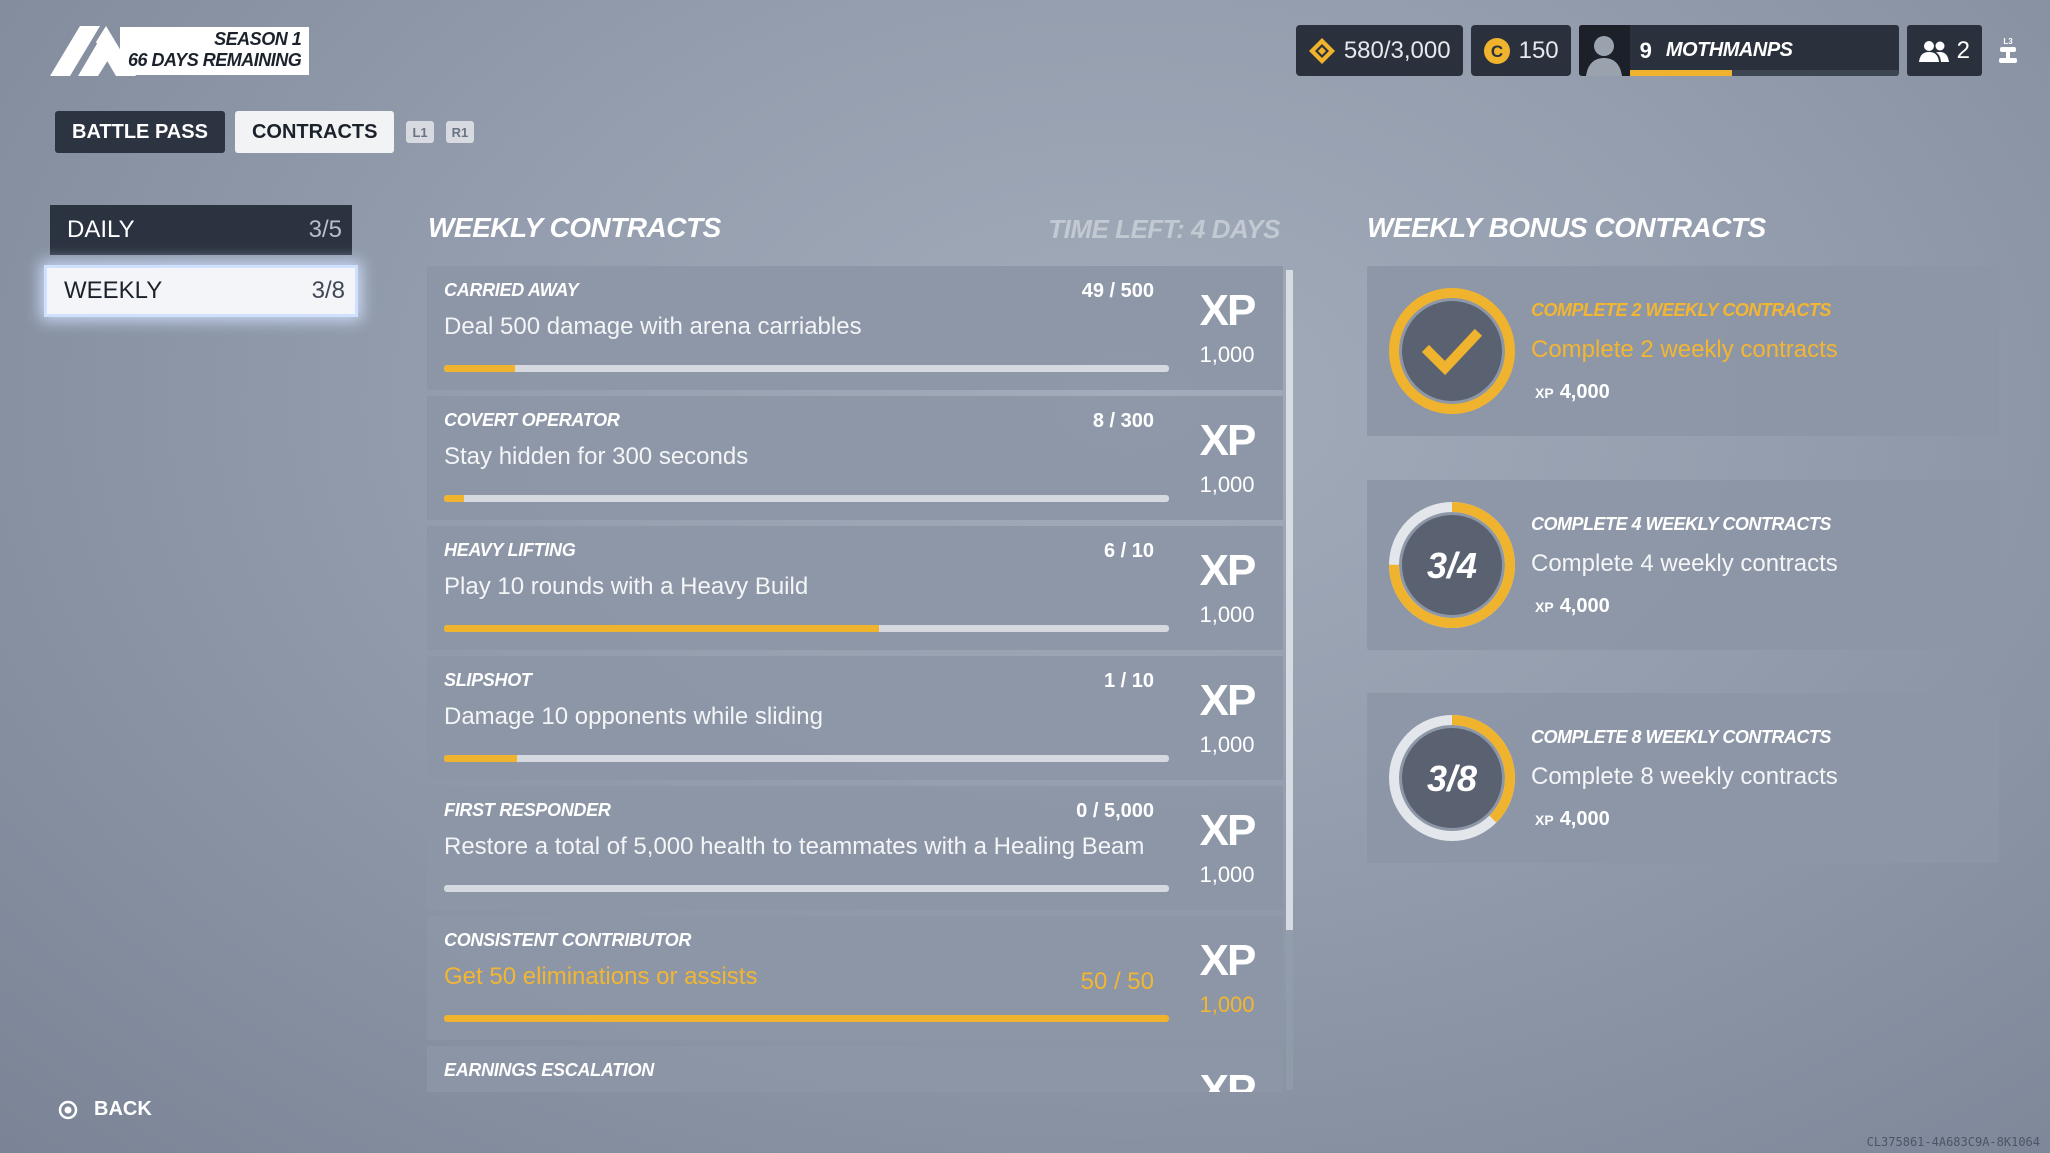  What do you see at coordinates (314, 132) in the screenshot?
I see `tab-contracts: CONTRACTS` at bounding box center [314, 132].